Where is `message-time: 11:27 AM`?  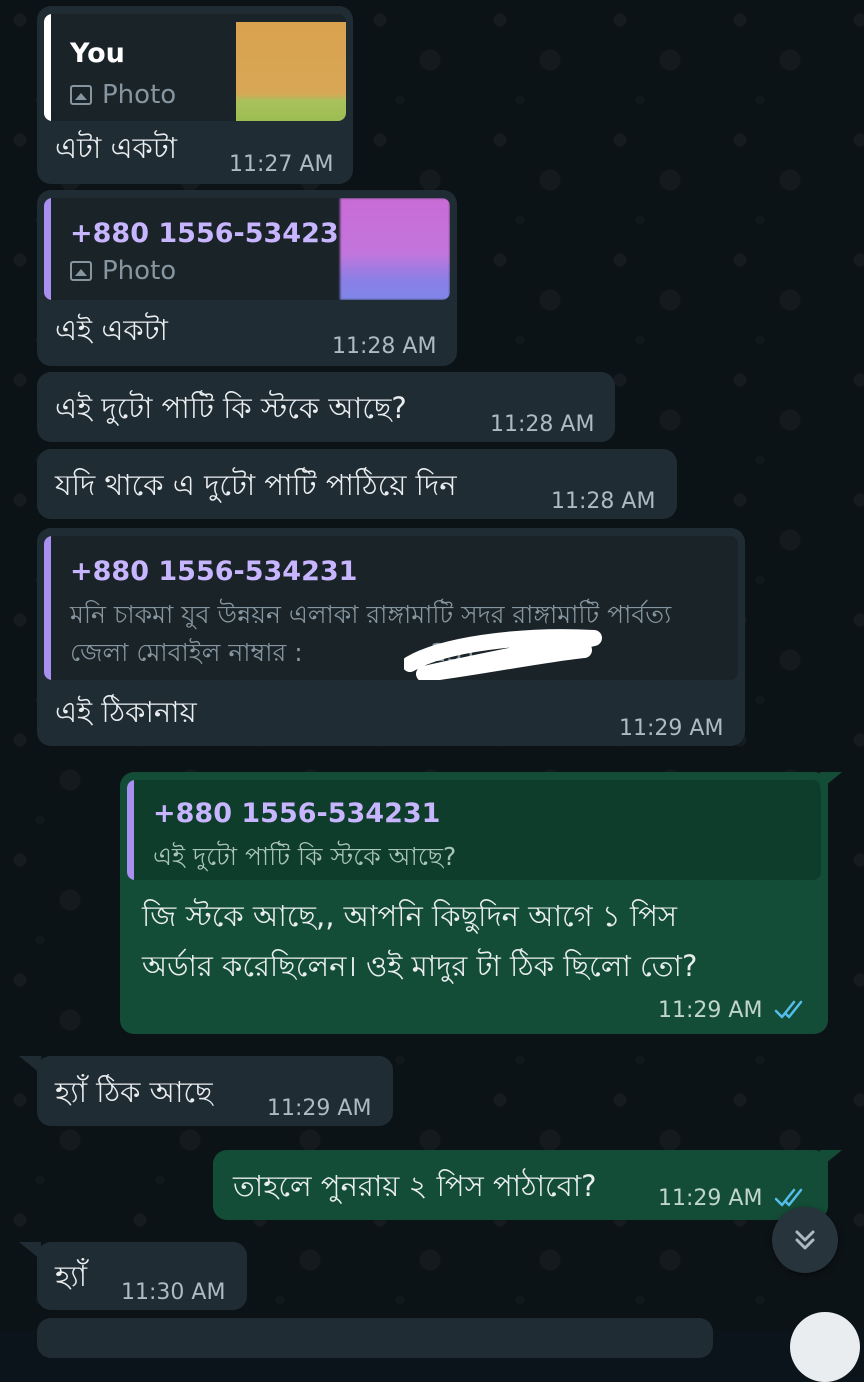
message-time: 11:27 AM is located at coordinates (281, 164).